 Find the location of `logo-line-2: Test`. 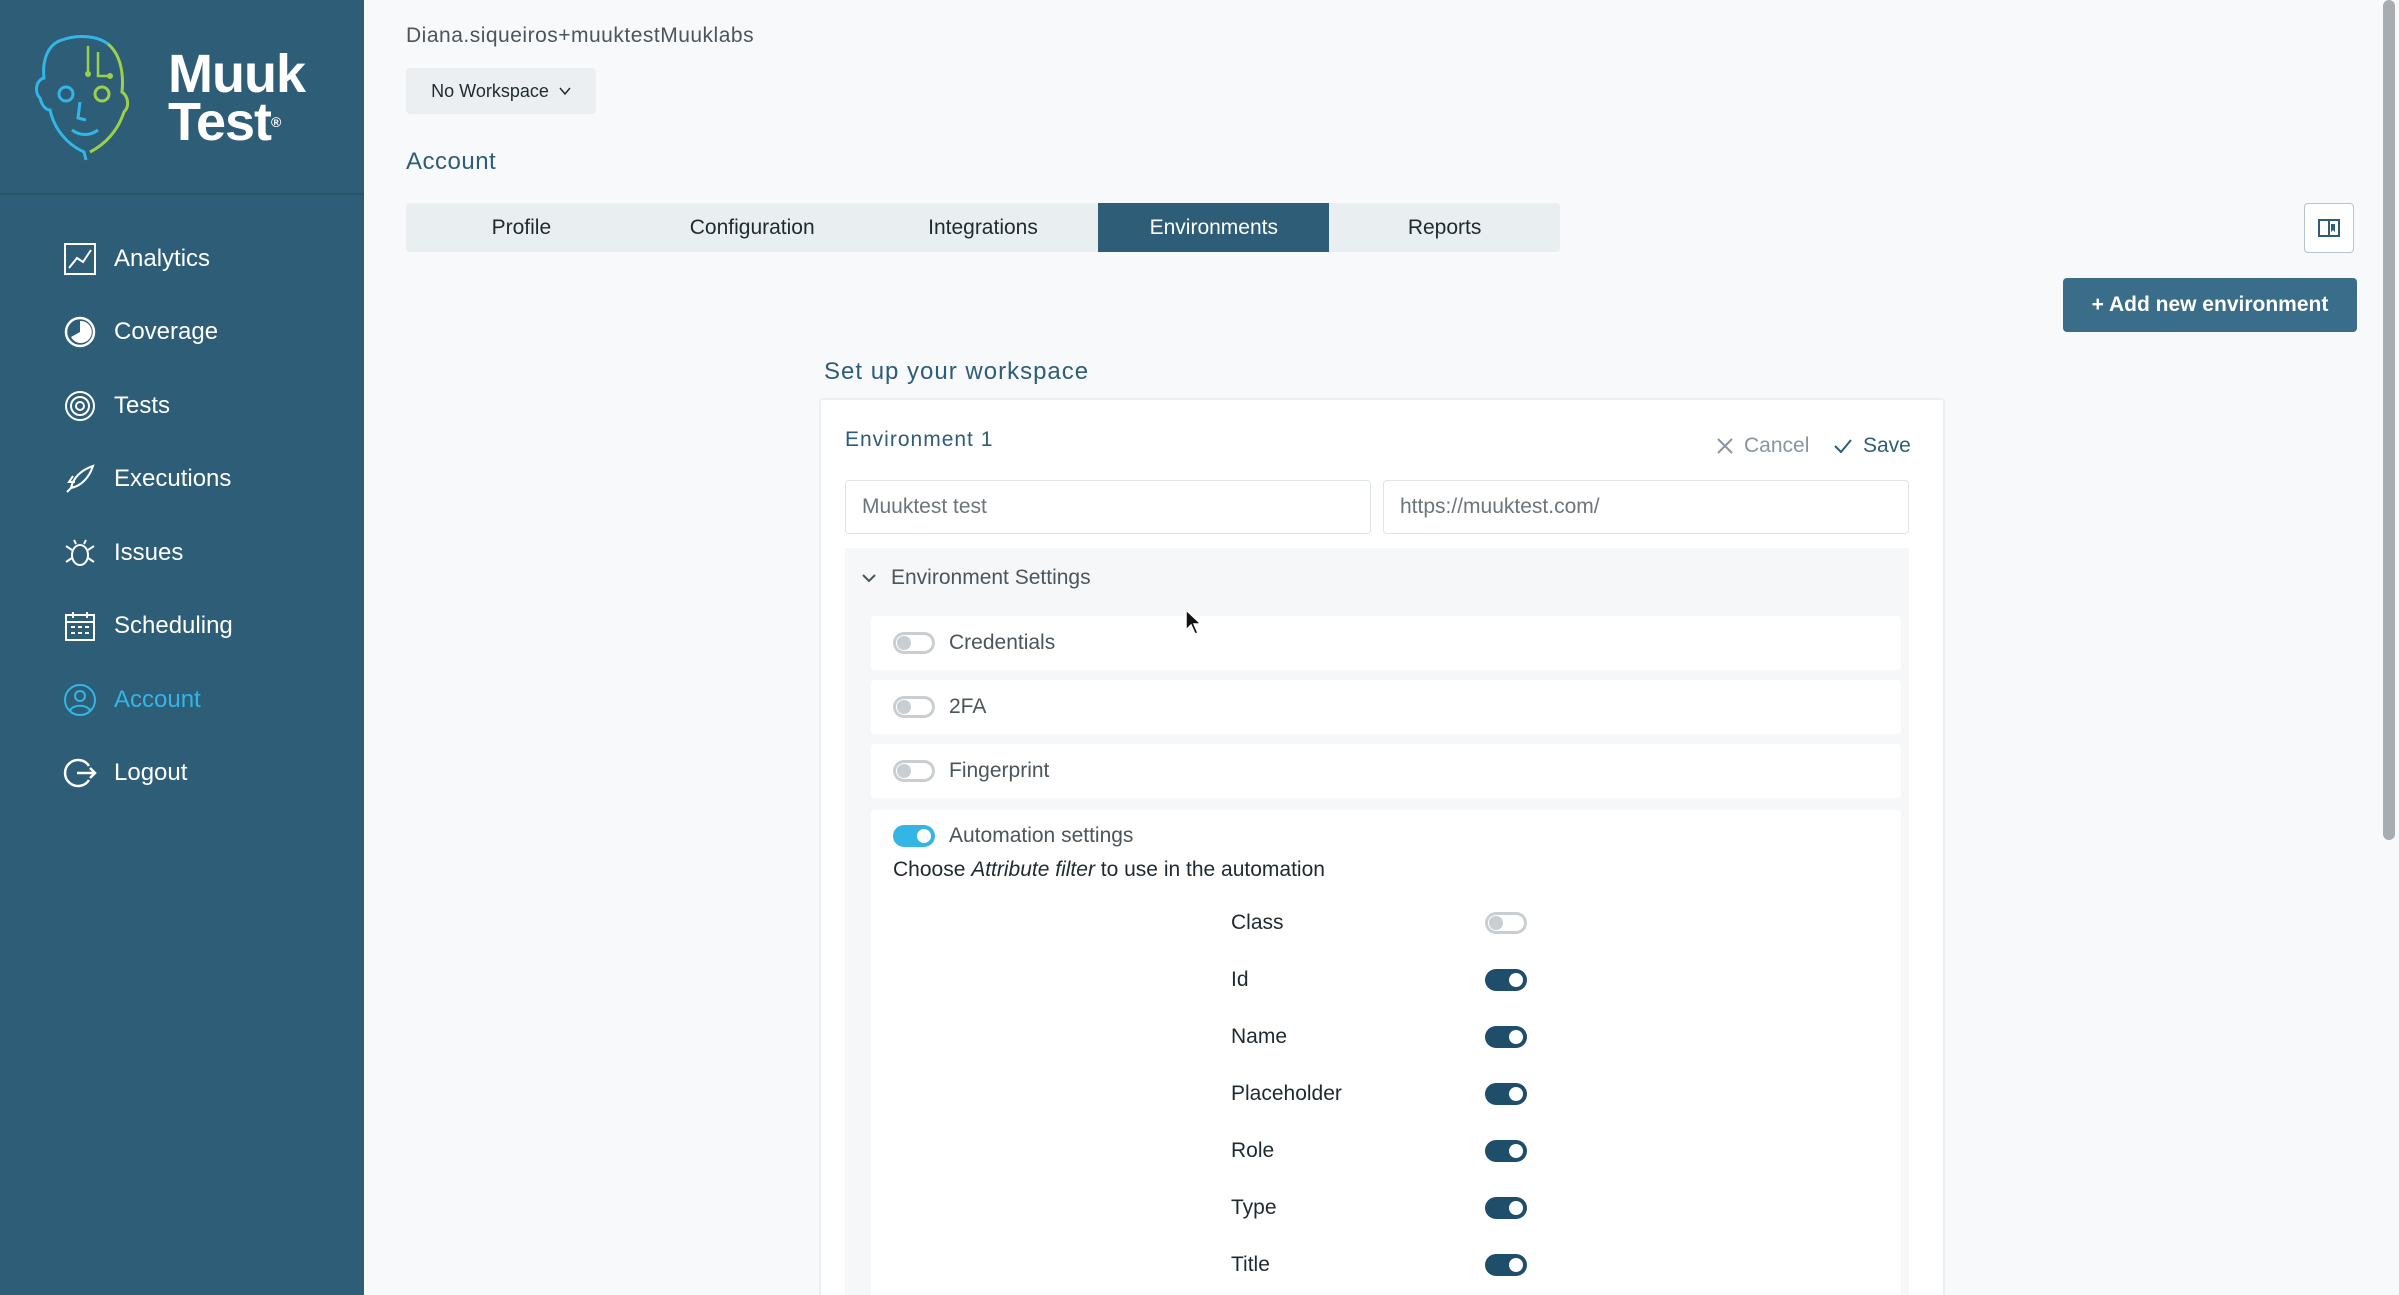

logo-line-2: Test is located at coordinates (220, 122).